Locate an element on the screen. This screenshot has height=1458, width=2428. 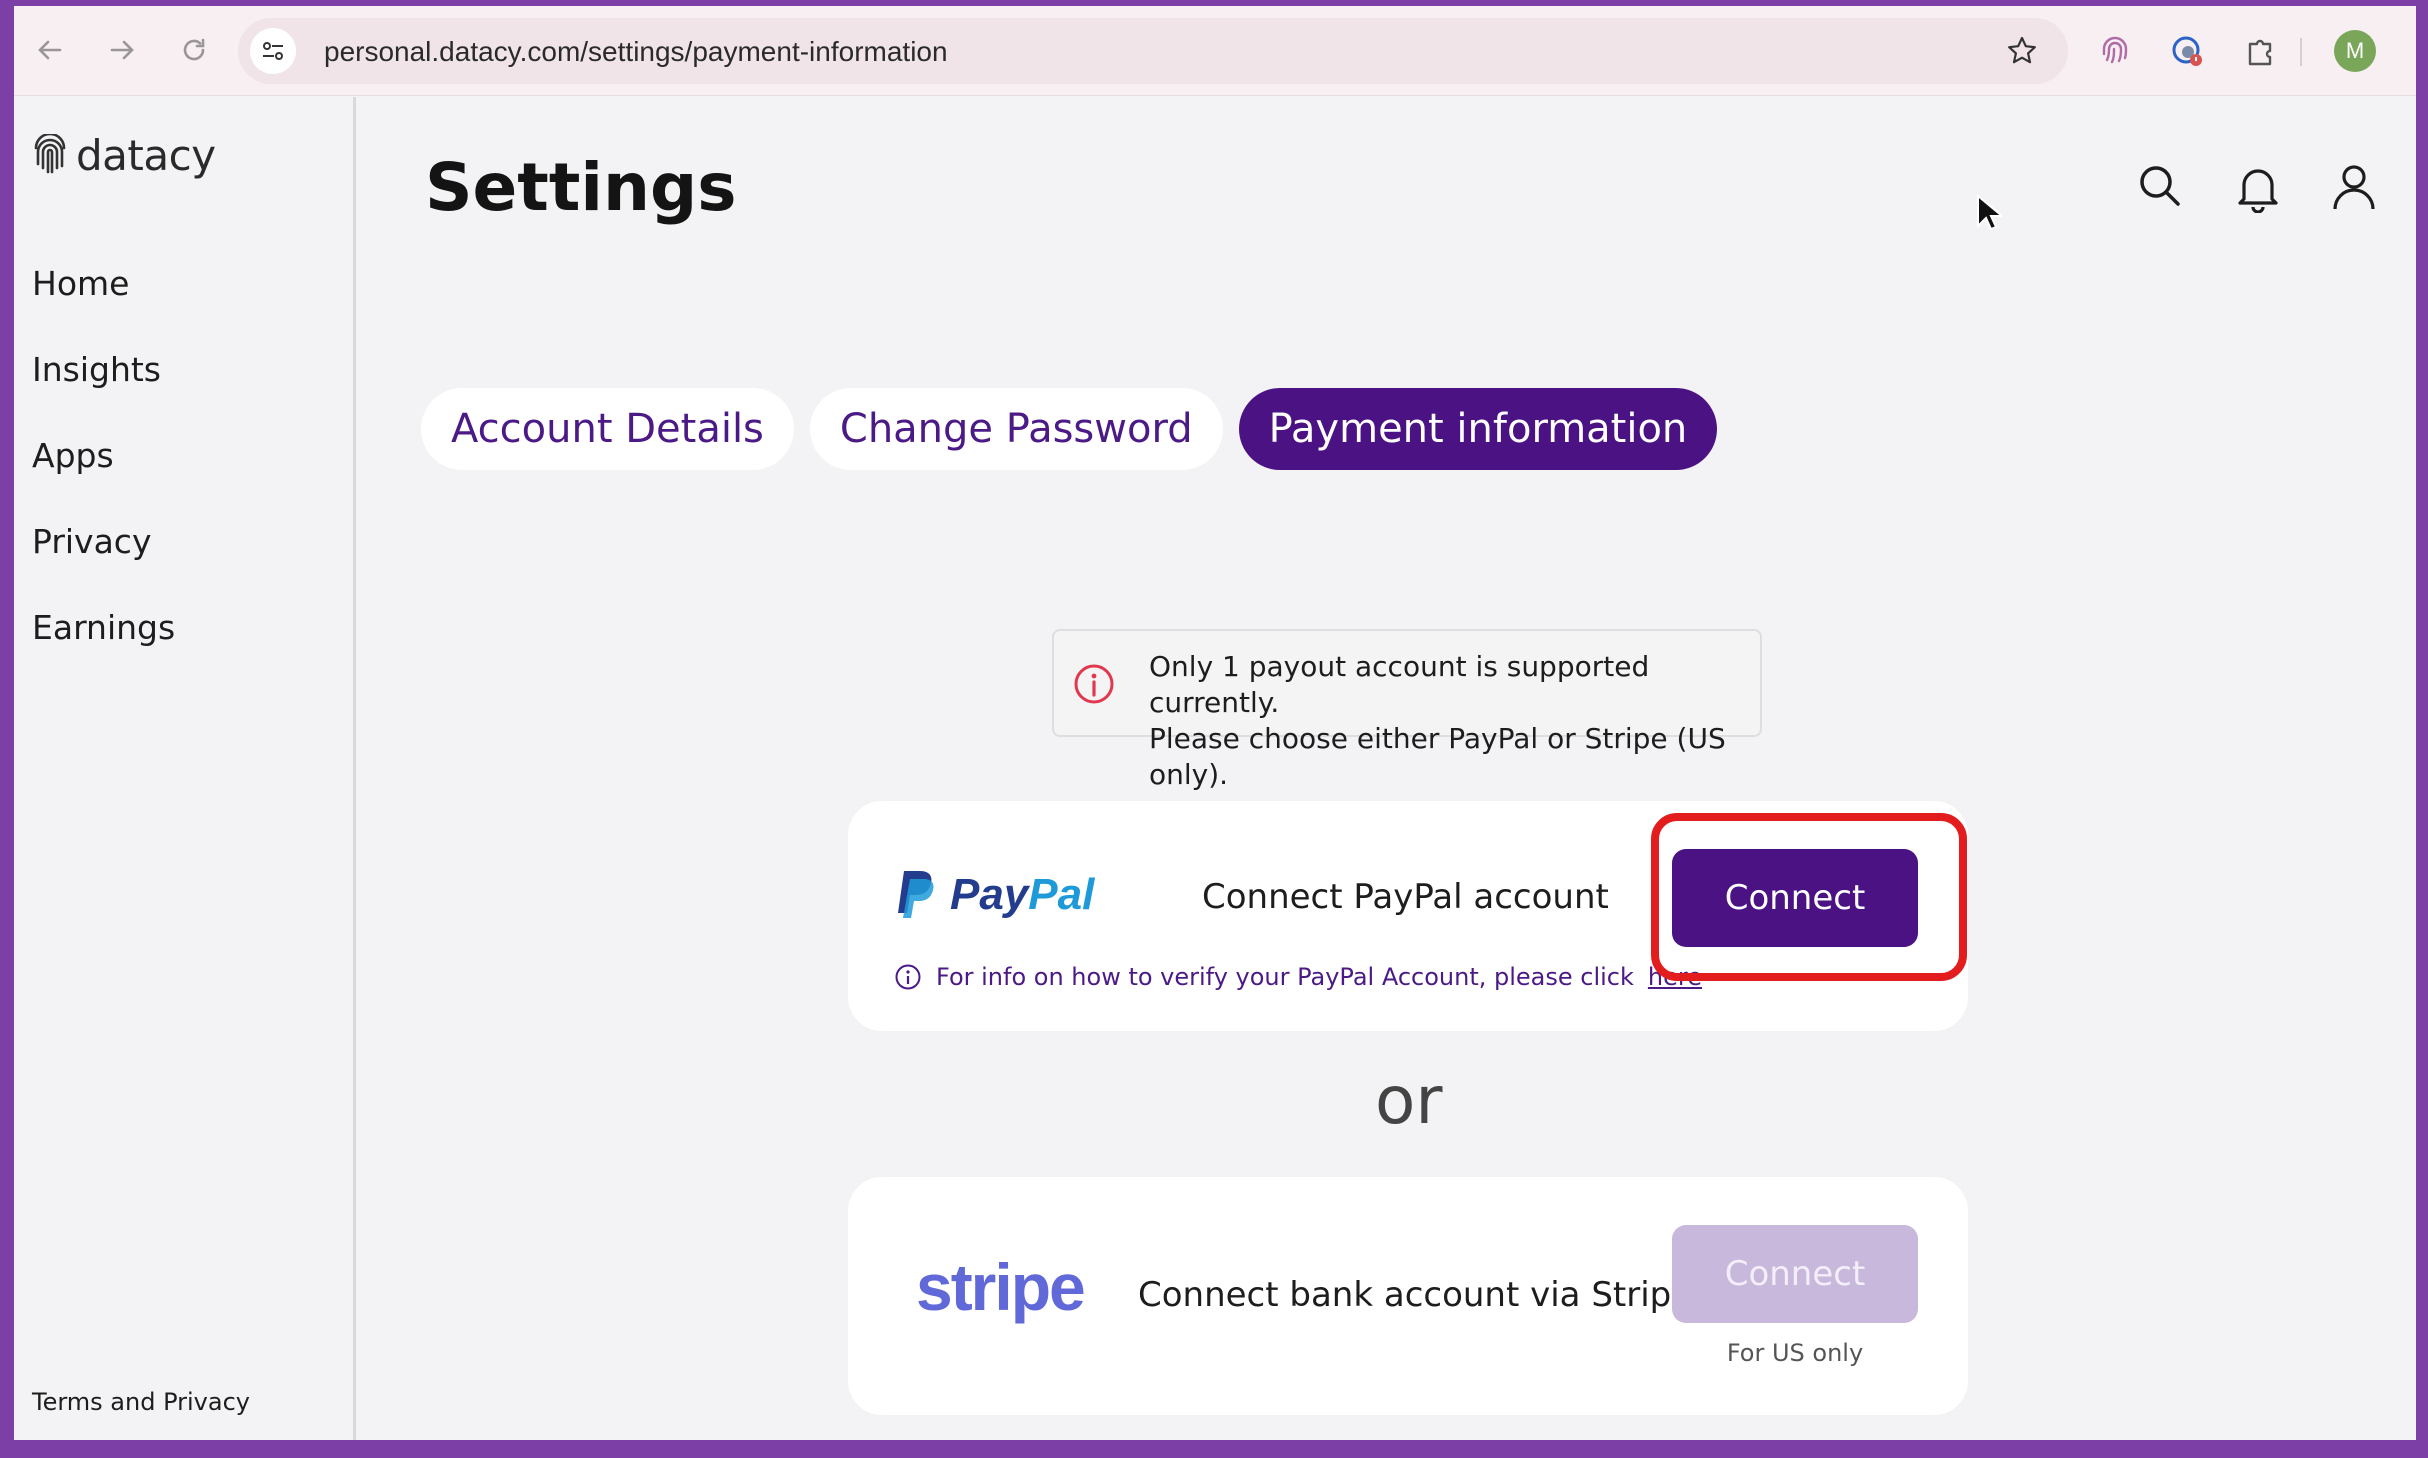
terms-and-privacy-link: Terms and Privacy is located at coordinates (141, 1402).